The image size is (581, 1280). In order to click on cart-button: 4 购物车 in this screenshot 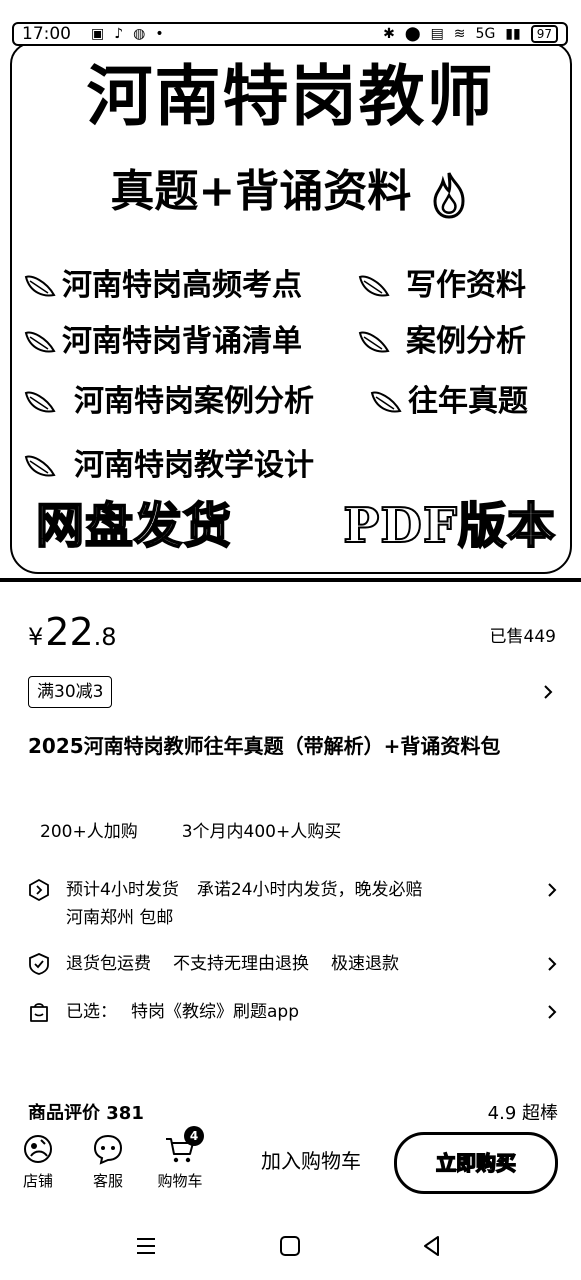, I will do `click(180, 1158)`.